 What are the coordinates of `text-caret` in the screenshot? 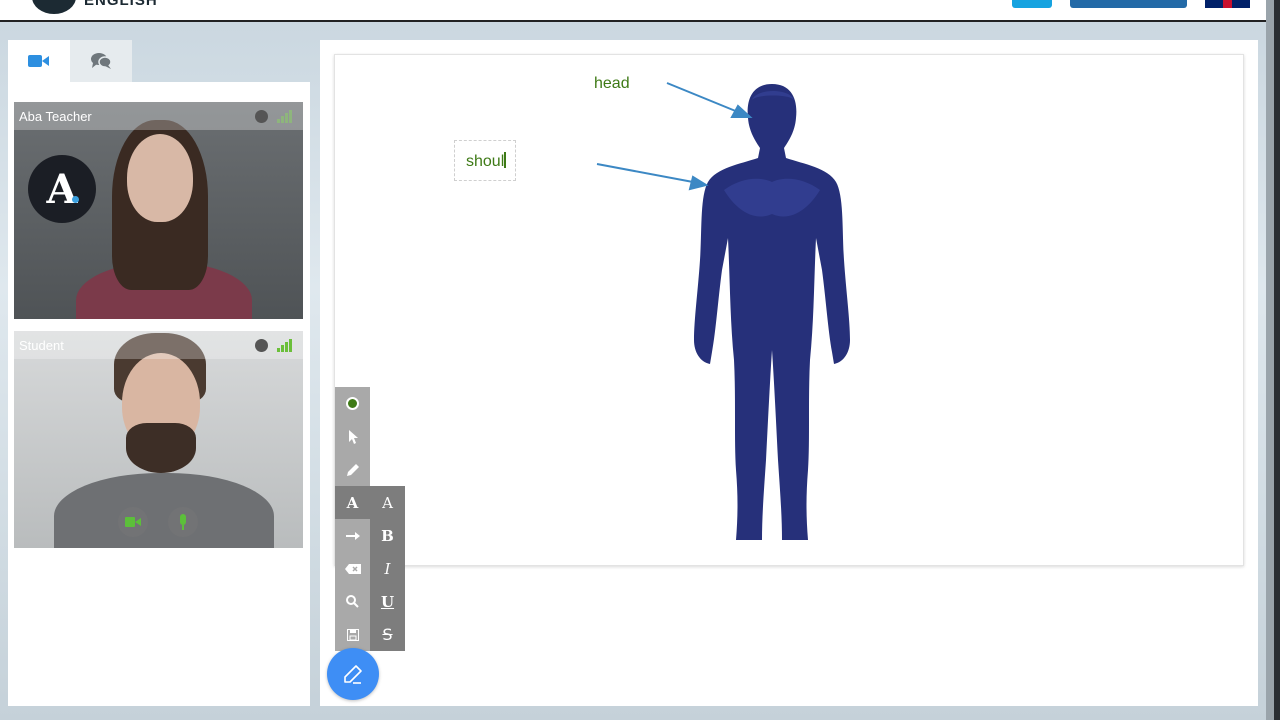 It's located at (505, 160).